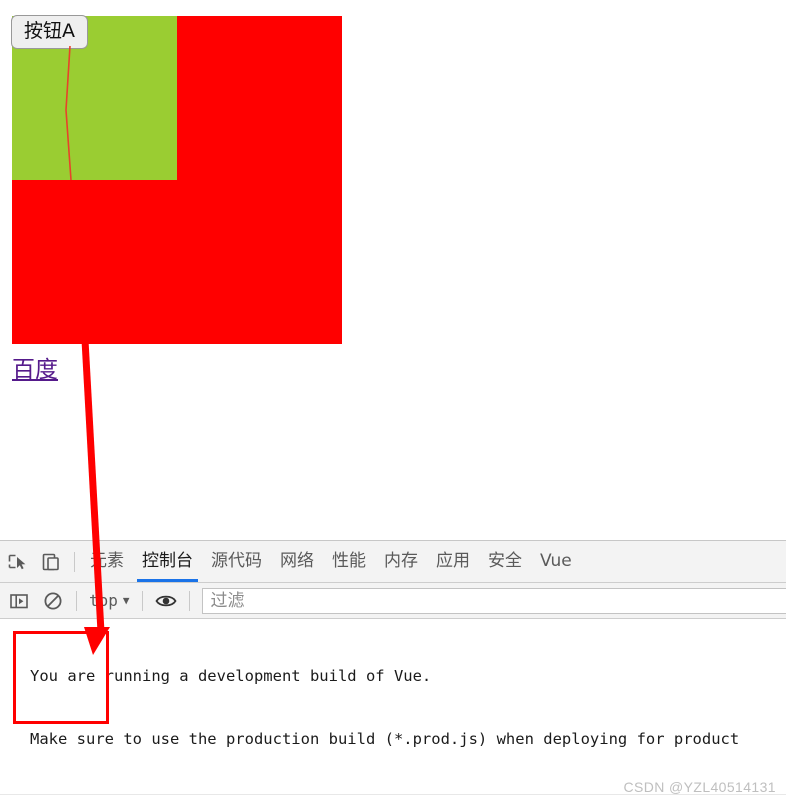 The height and width of the screenshot is (801, 786). I want to click on clear-console-button, so click(53, 601).